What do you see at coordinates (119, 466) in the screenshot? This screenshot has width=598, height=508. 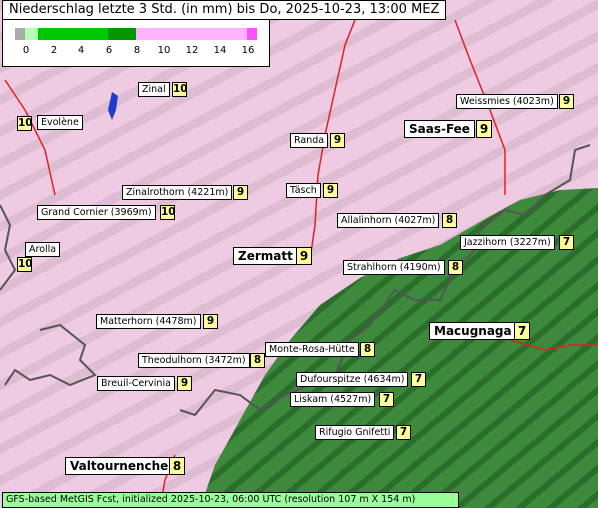 I see `place-label-valtournenche: Valtournenche` at bounding box center [119, 466].